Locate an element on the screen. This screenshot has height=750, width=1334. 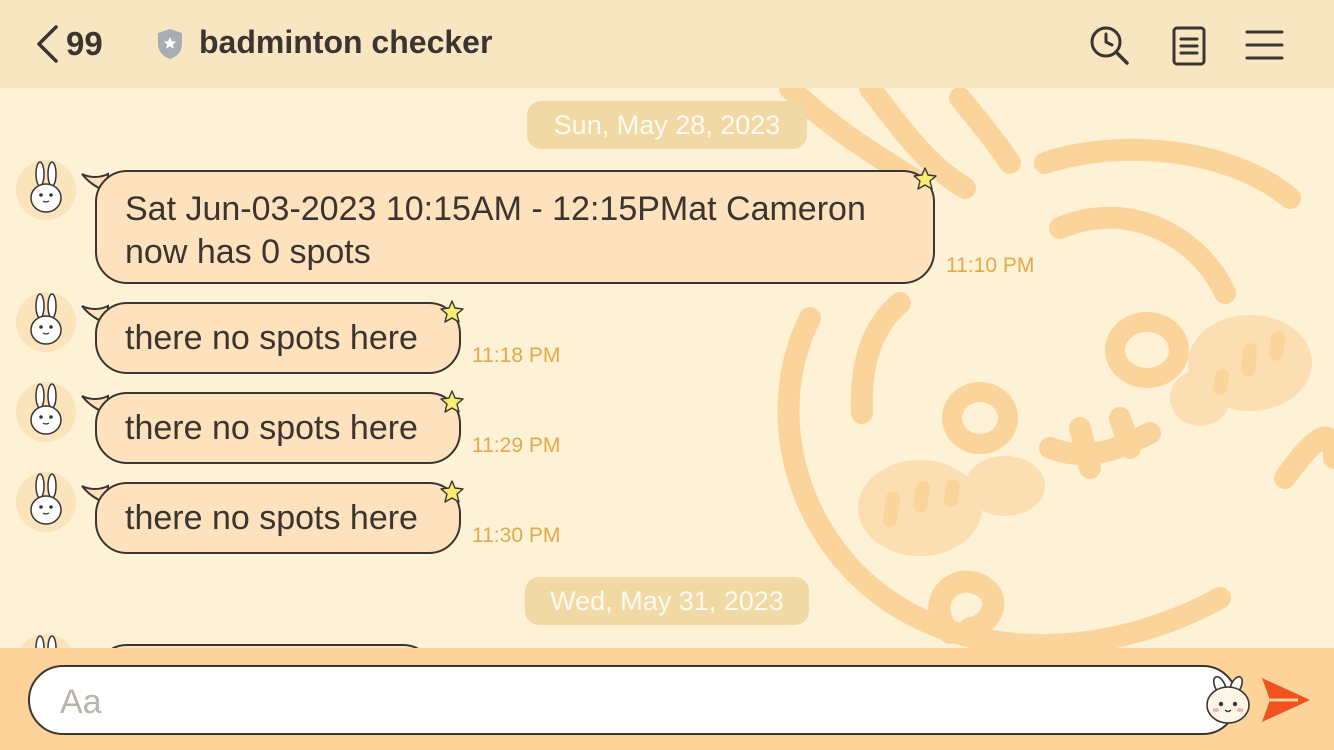
message-time: 11:18 PM is located at coordinates (516, 355).